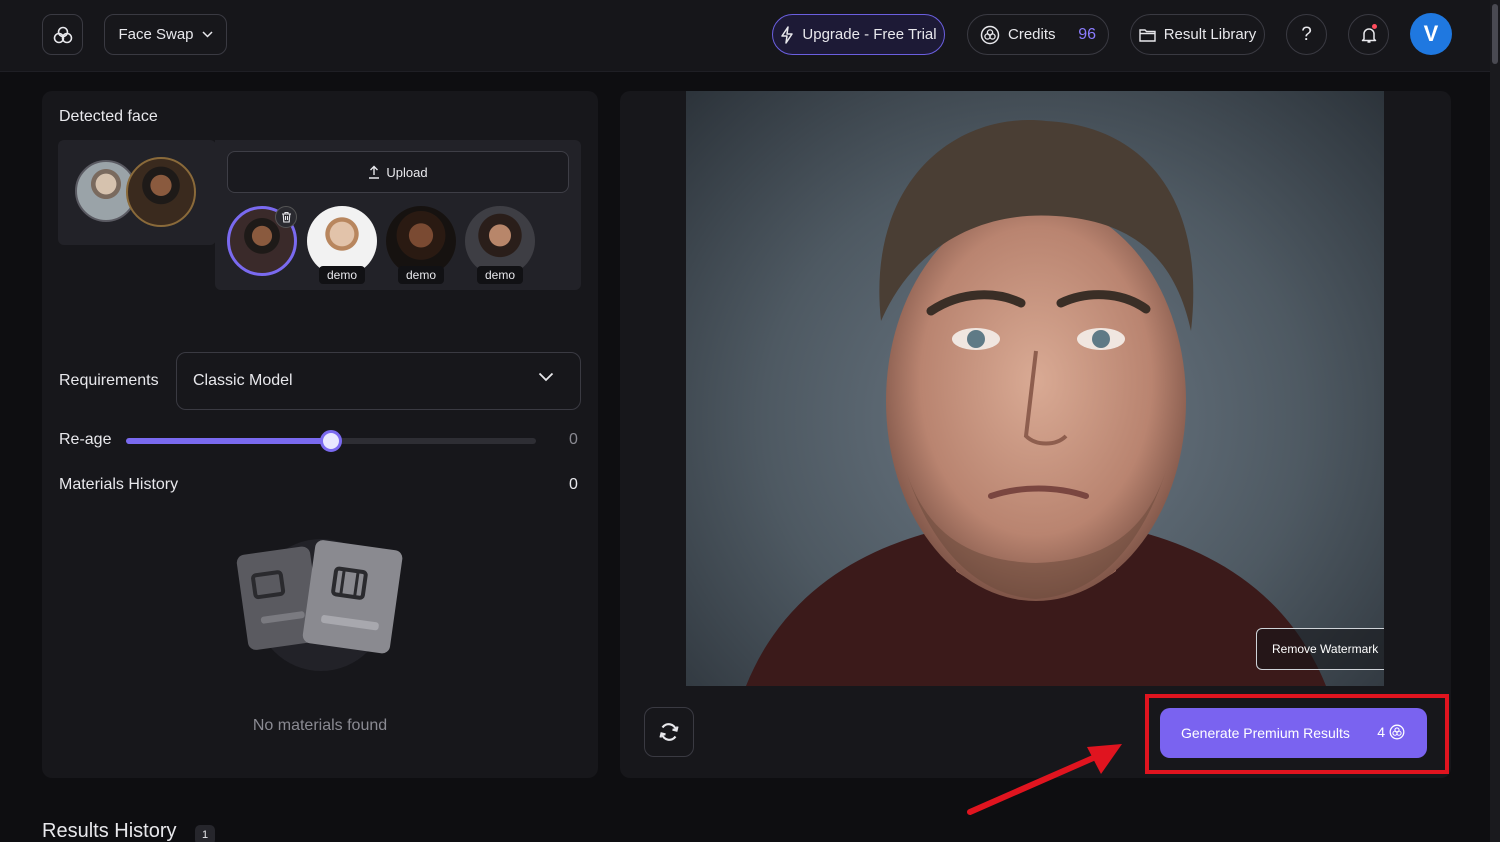  What do you see at coordinates (1087, 34) in the screenshot?
I see `credits-value: 96` at bounding box center [1087, 34].